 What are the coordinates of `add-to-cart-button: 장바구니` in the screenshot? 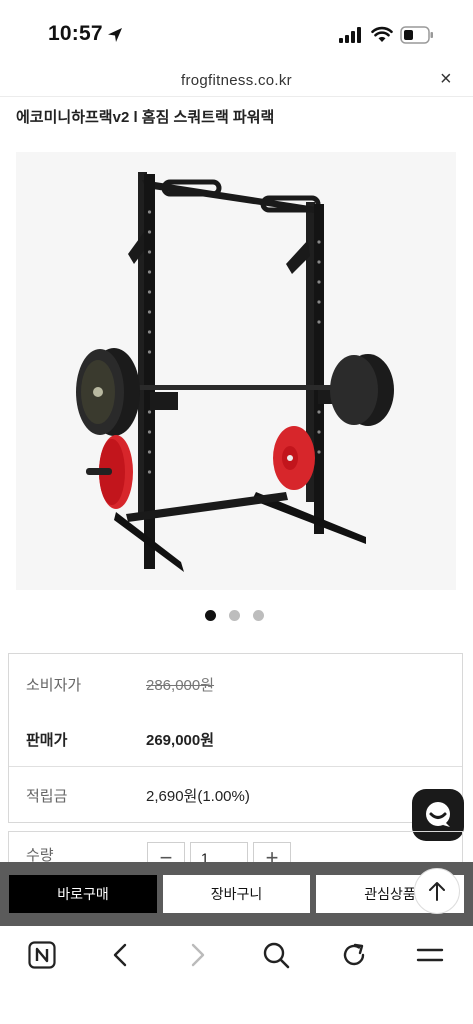 It's located at (236, 894).